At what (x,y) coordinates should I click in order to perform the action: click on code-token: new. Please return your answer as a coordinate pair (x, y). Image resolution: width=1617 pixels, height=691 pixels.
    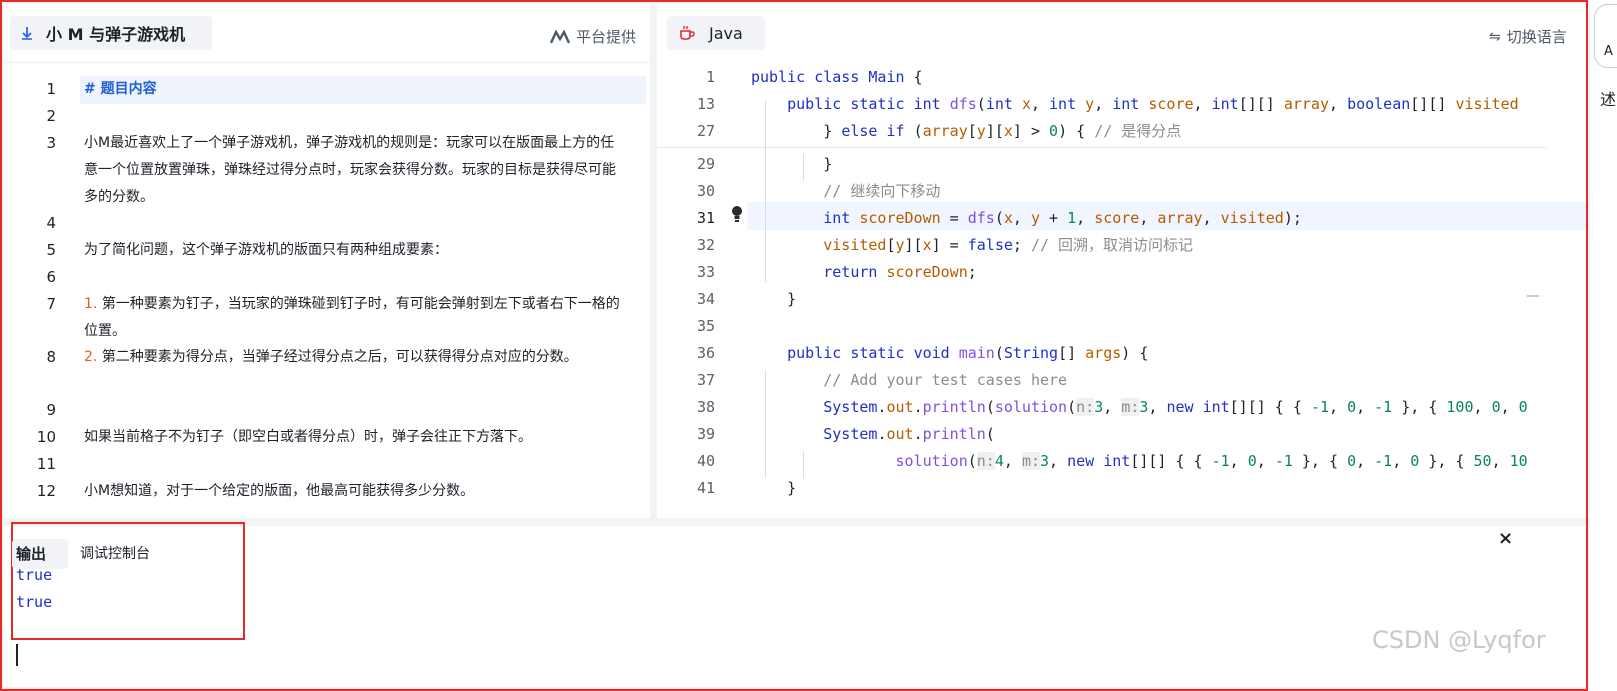
    Looking at the image, I should click on (1085, 461).